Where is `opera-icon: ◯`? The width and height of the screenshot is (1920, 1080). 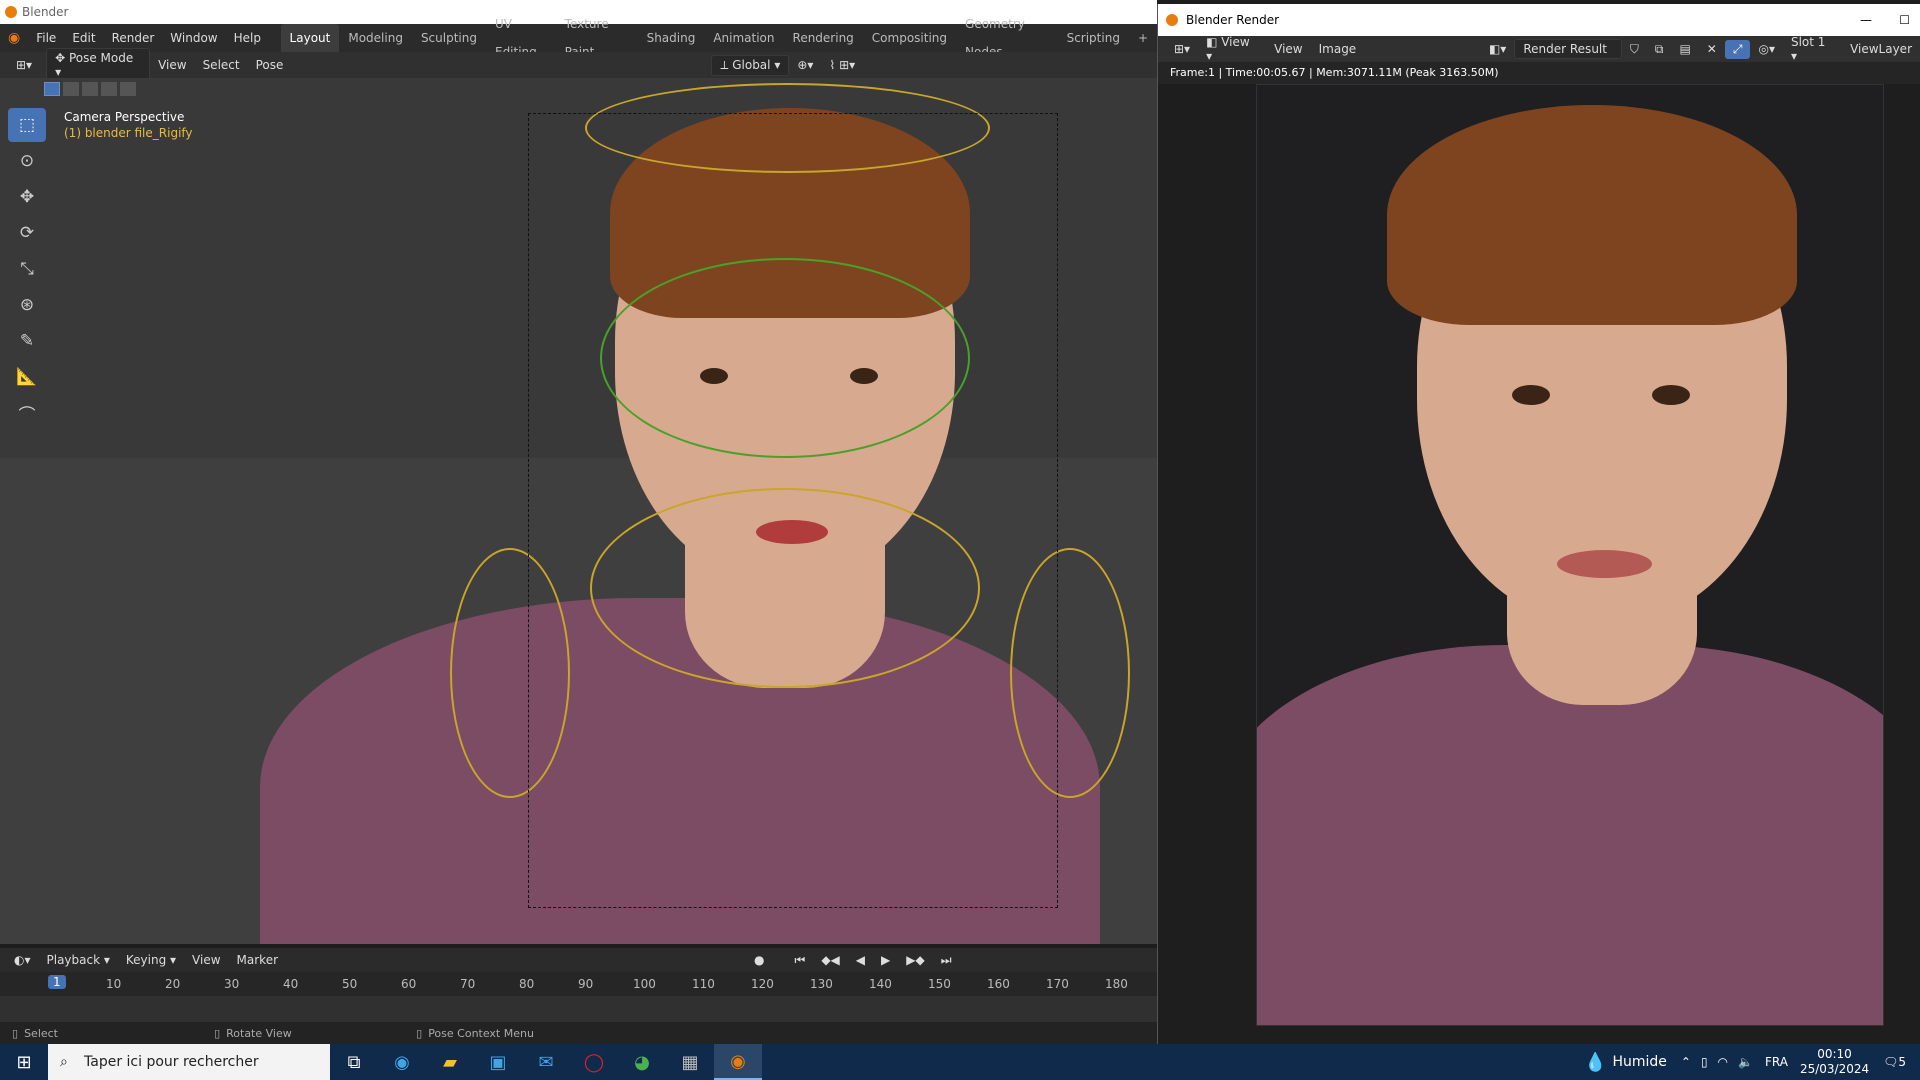
opera-icon: ◯ is located at coordinates (594, 1062).